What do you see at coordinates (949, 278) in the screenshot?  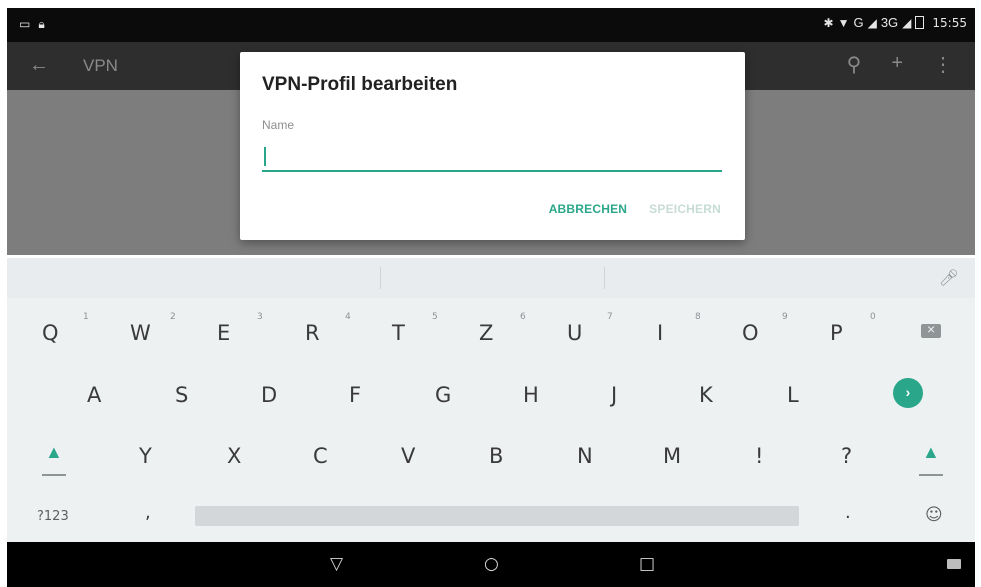 I see `mic-icon: 🎤︎` at bounding box center [949, 278].